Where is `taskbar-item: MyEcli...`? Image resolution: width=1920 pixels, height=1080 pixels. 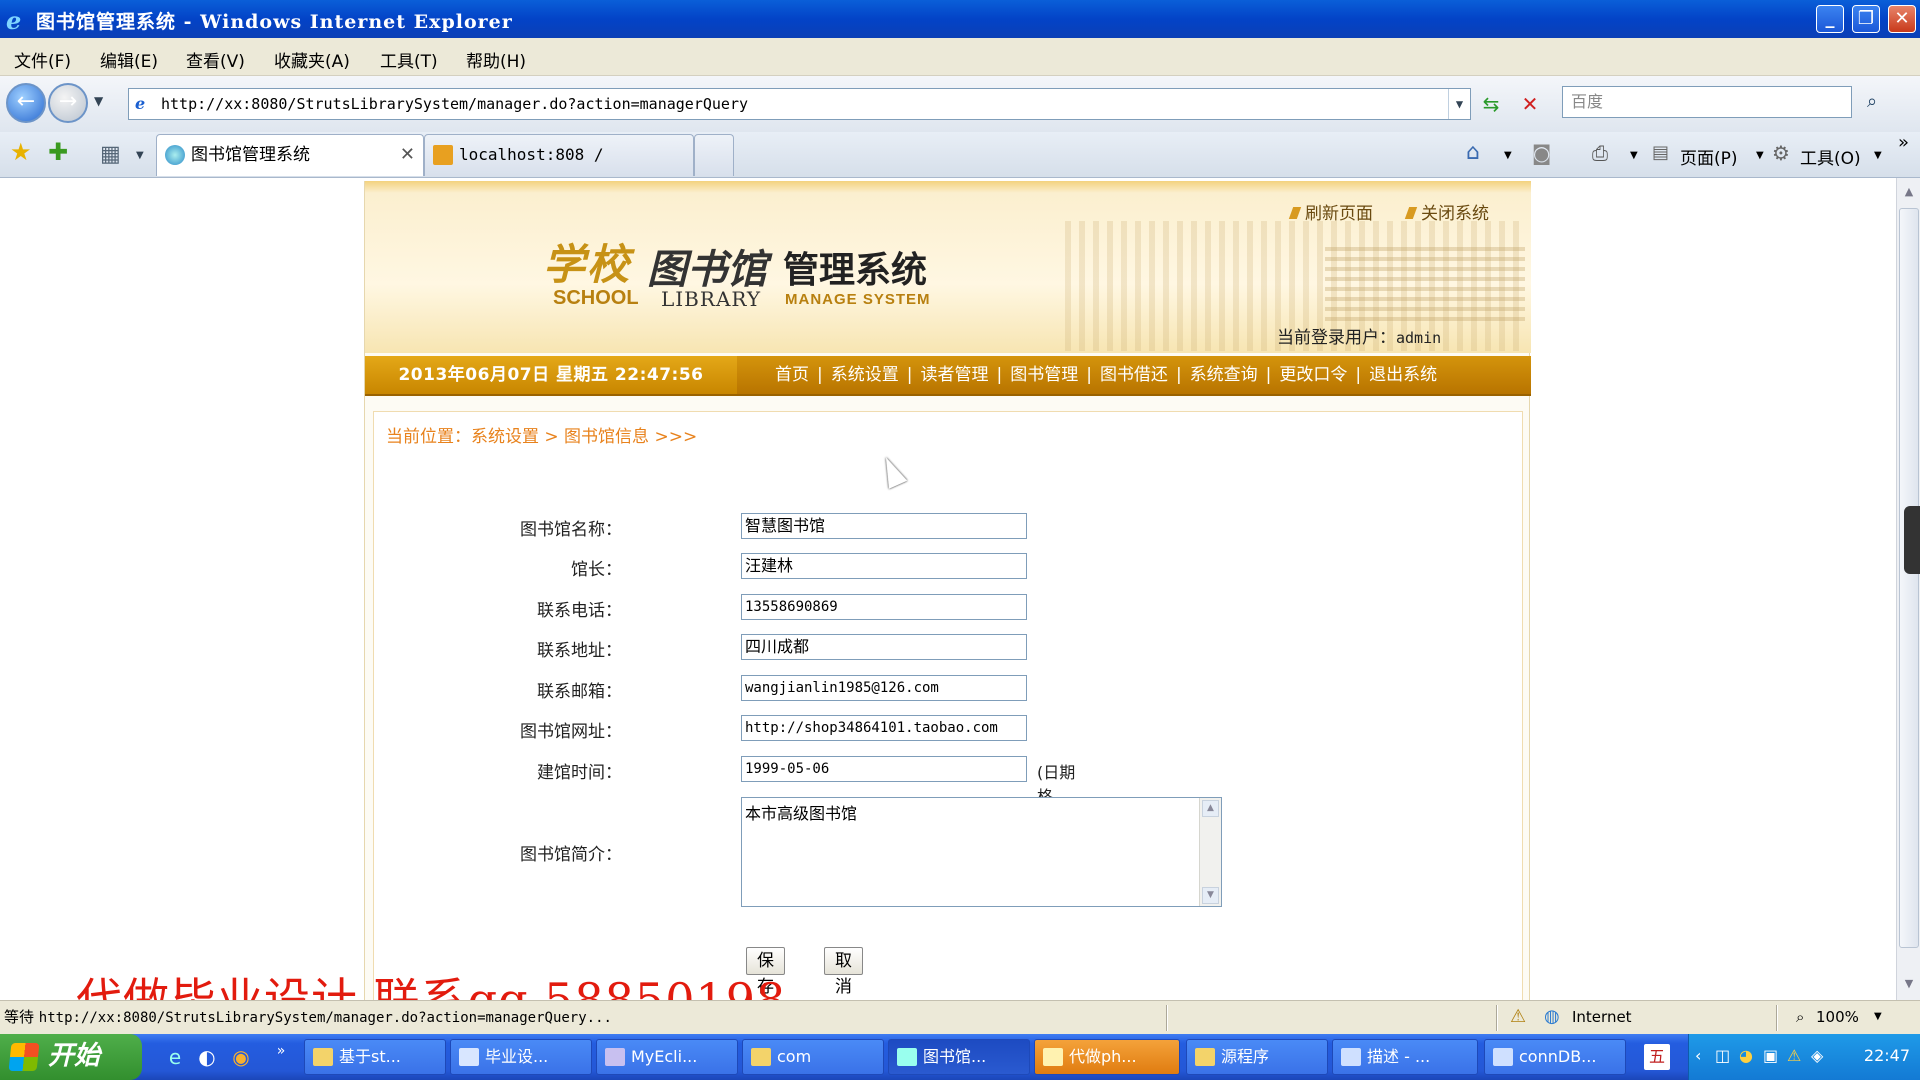 taskbar-item: MyEcli... is located at coordinates (667, 1057).